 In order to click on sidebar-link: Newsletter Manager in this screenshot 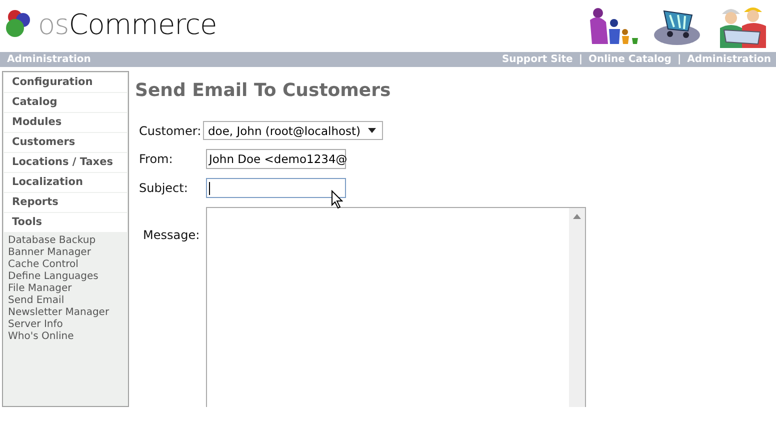, I will do `click(65, 313)`.